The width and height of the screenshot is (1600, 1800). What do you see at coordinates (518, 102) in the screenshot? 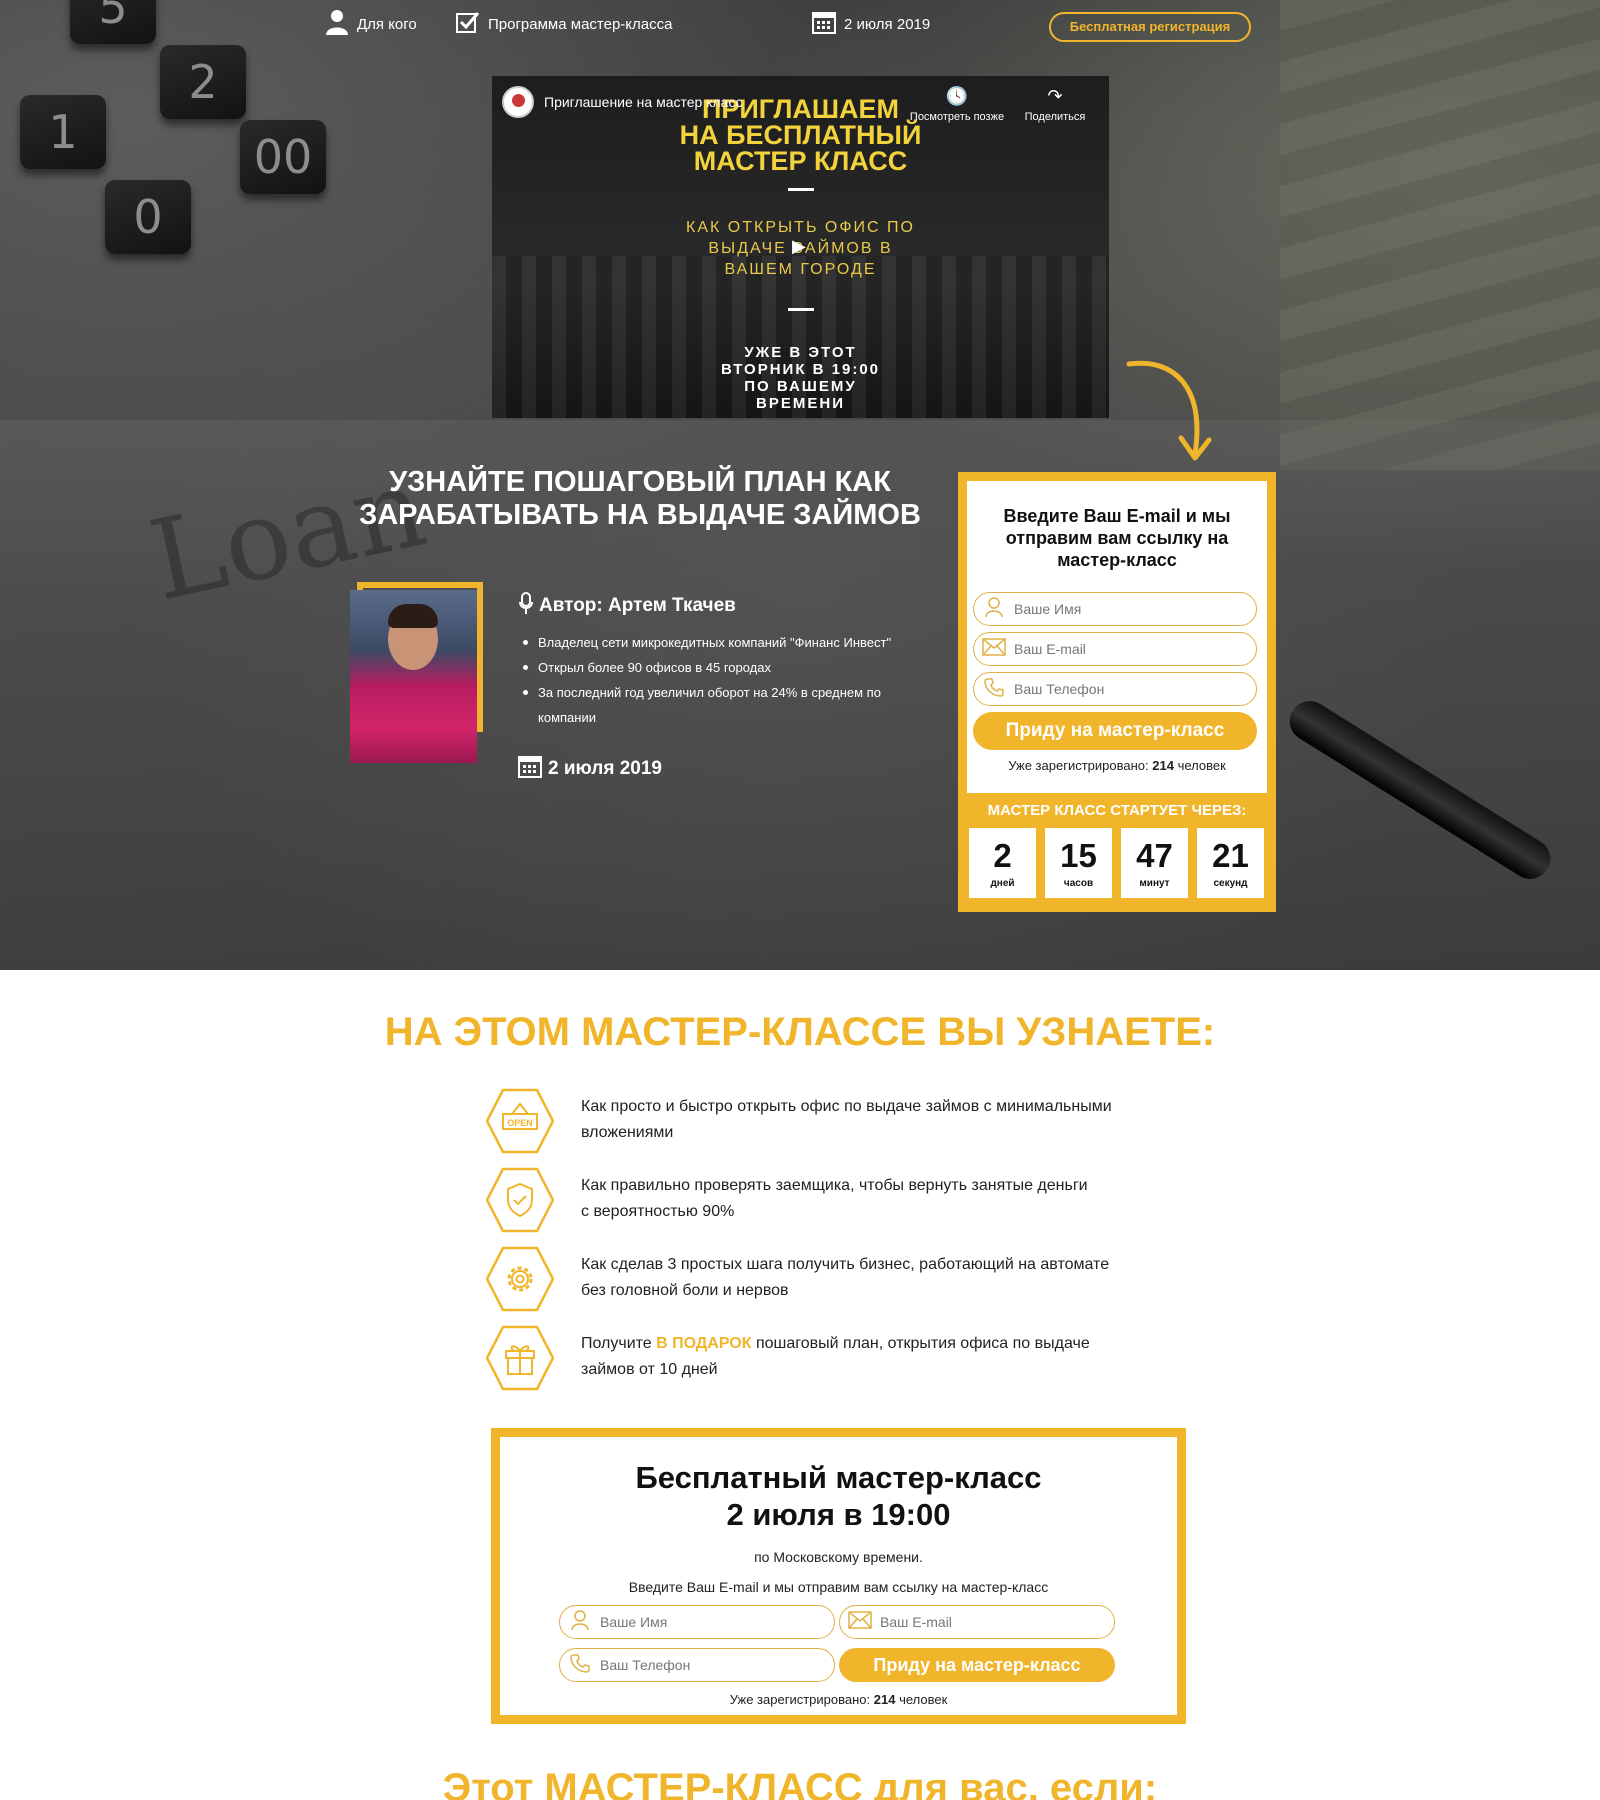
I see `channel-logo` at bounding box center [518, 102].